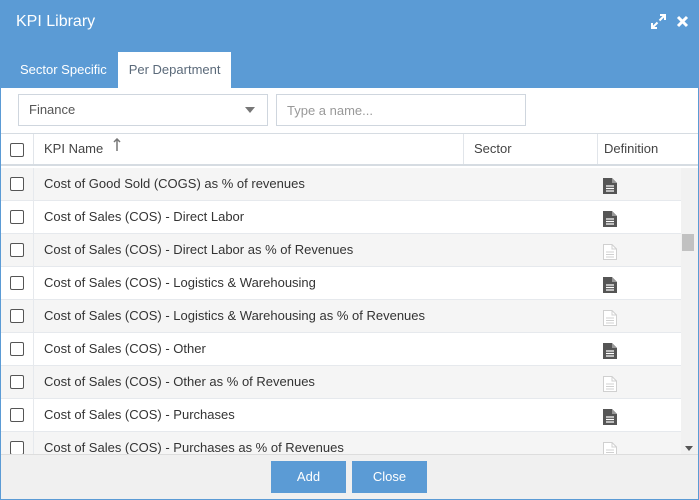  What do you see at coordinates (249, 149) in the screenshot?
I see `column-header-kpi-name: KPI Name` at bounding box center [249, 149].